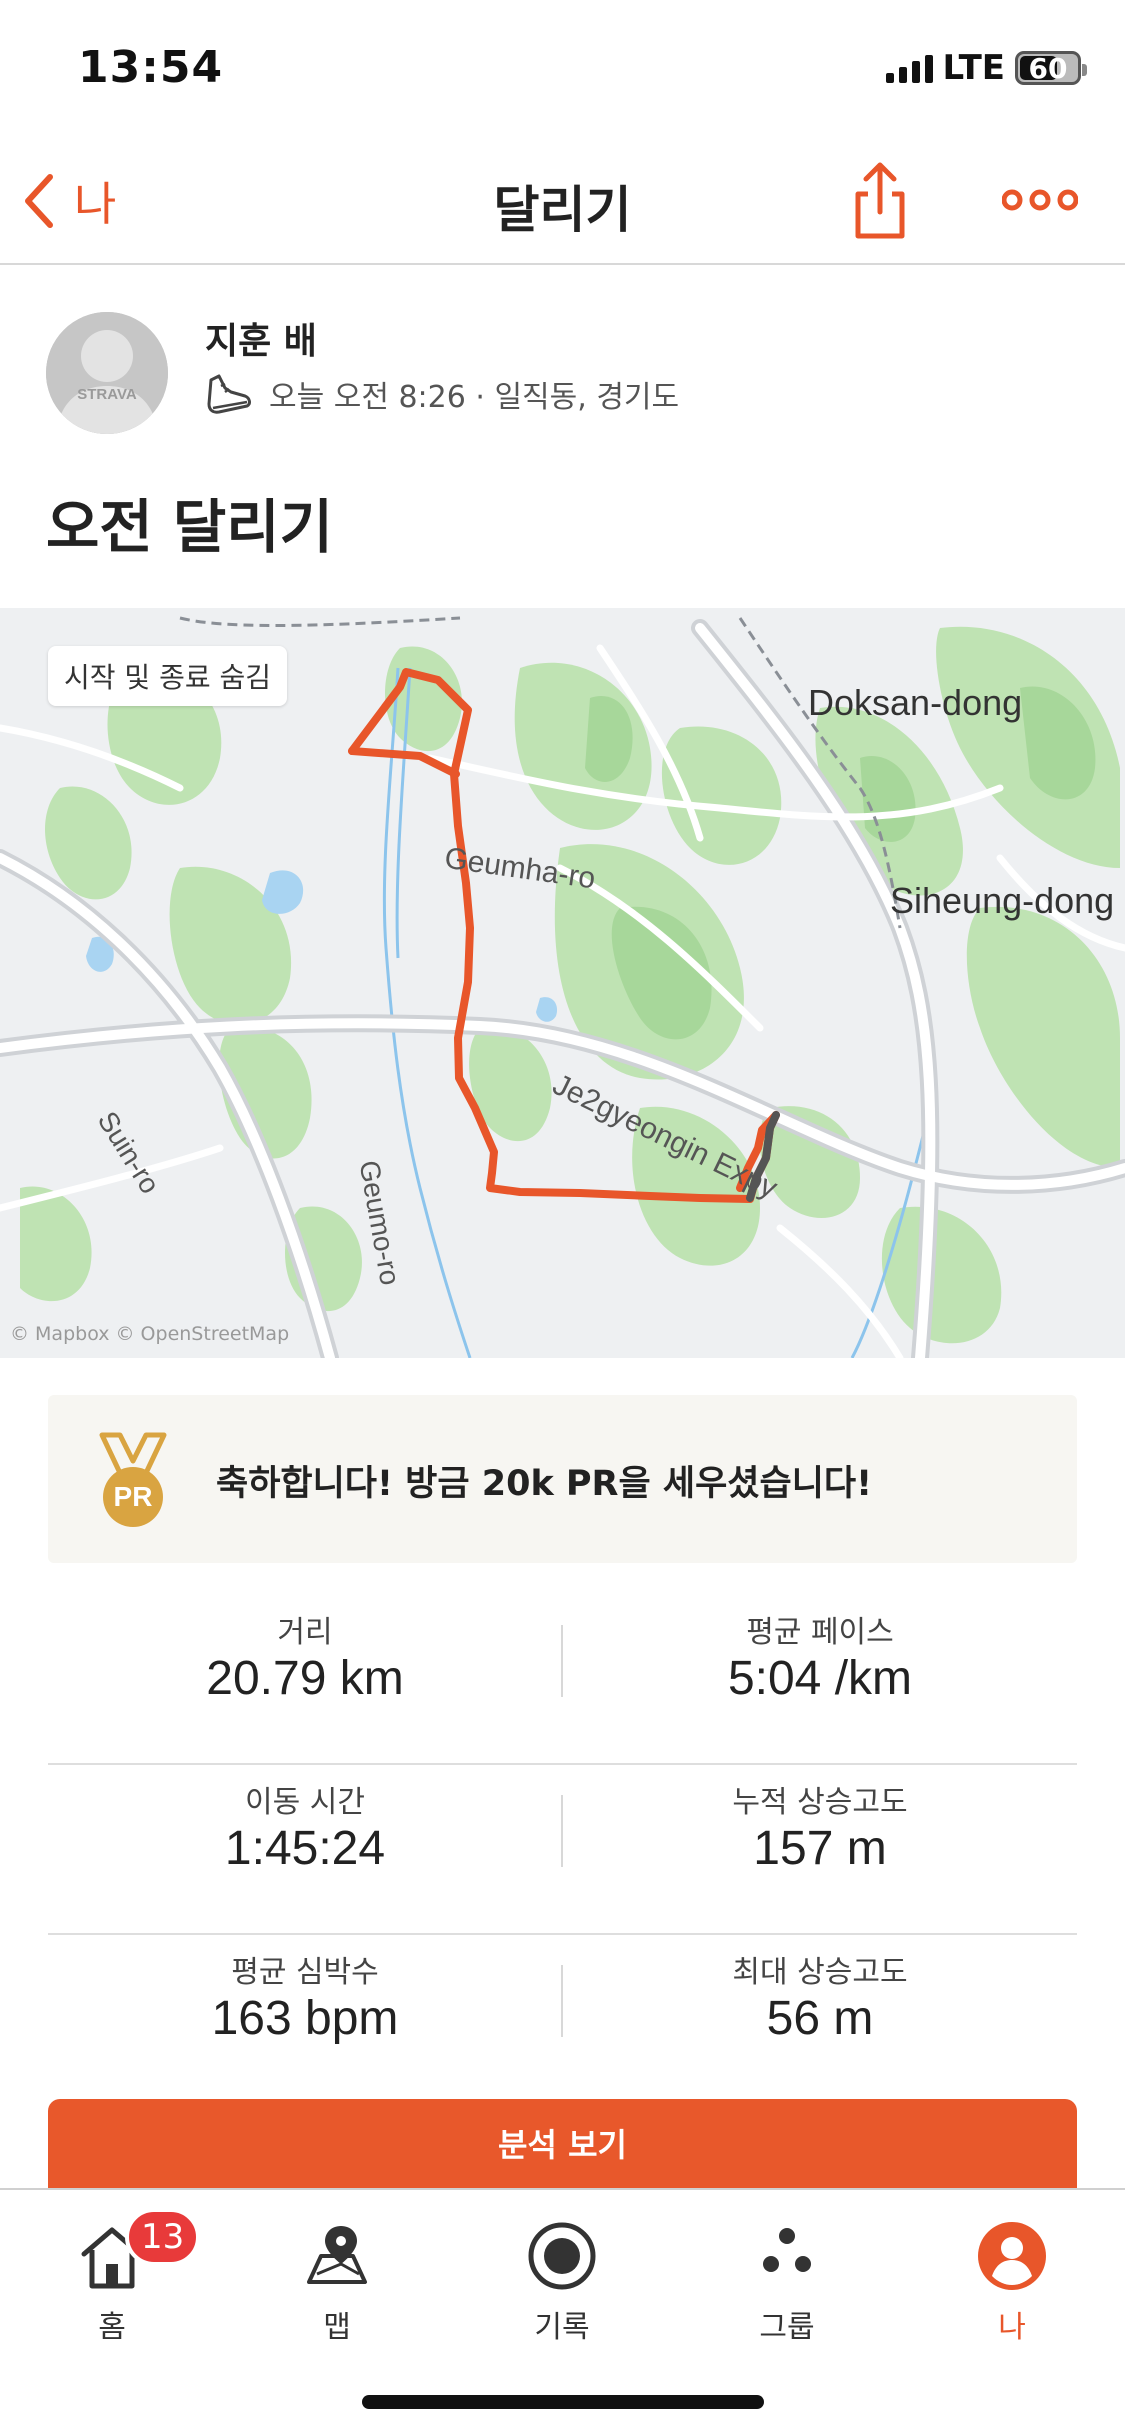  Describe the element at coordinates (562, 2145) in the screenshot. I see `view-analysis-button: 분석 보기` at that location.